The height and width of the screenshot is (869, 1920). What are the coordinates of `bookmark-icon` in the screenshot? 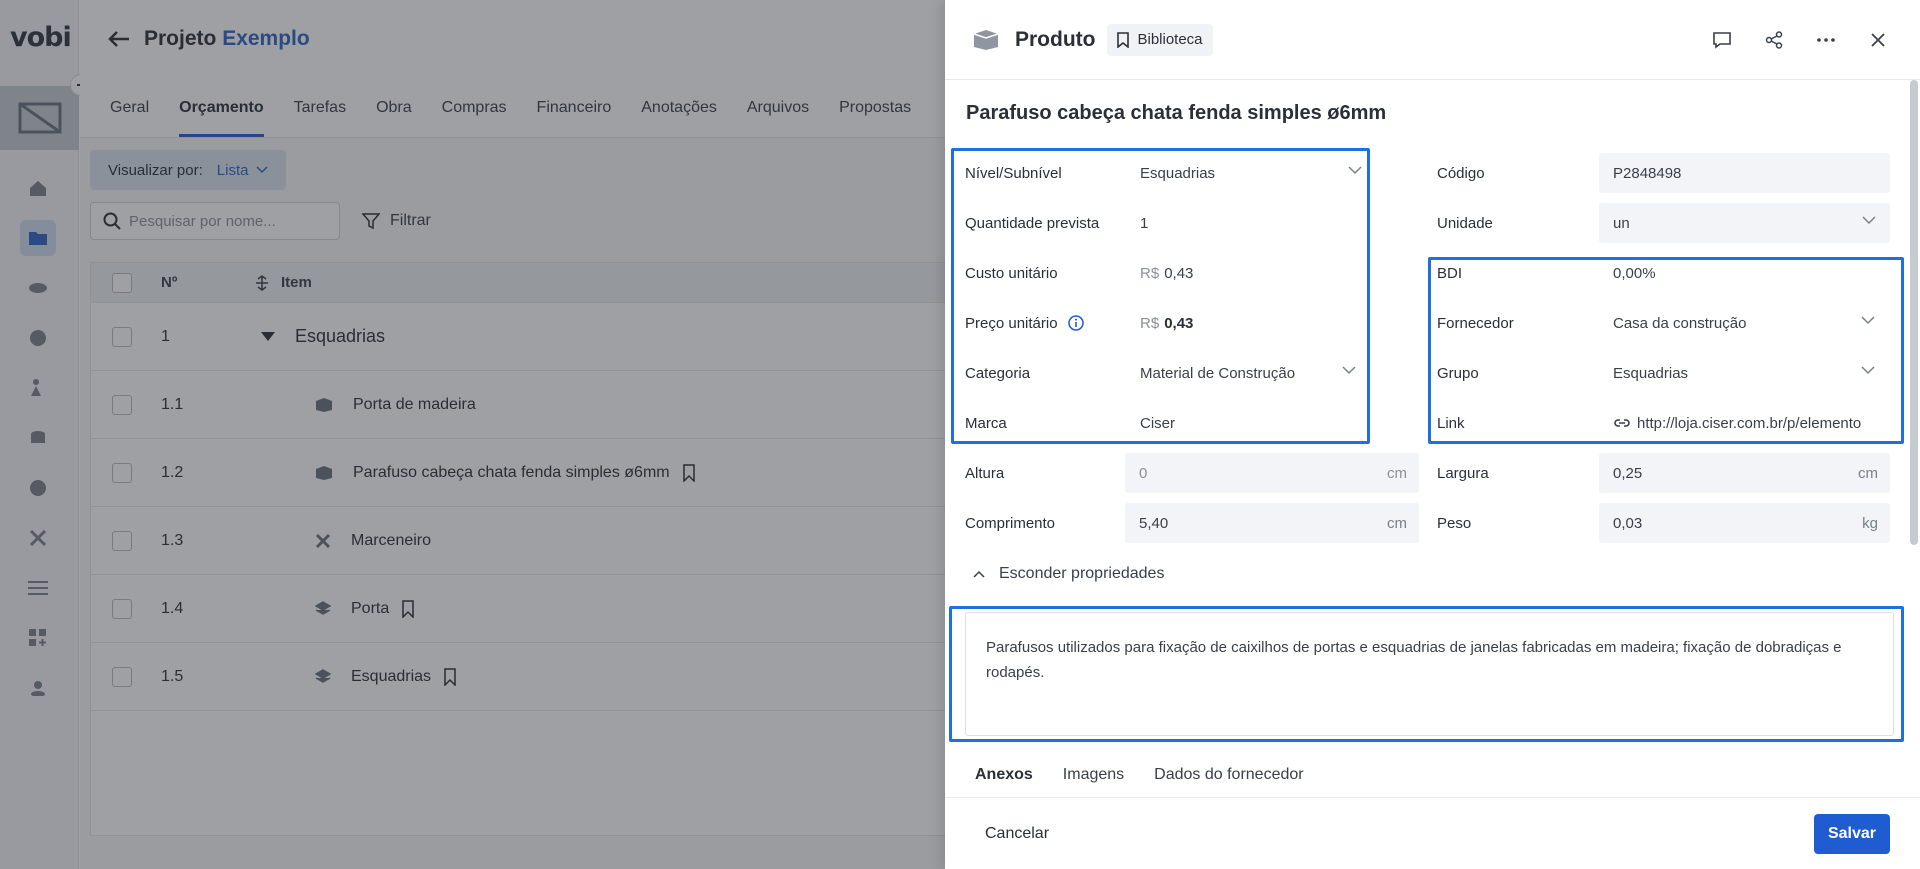 It's located at (1123, 39).